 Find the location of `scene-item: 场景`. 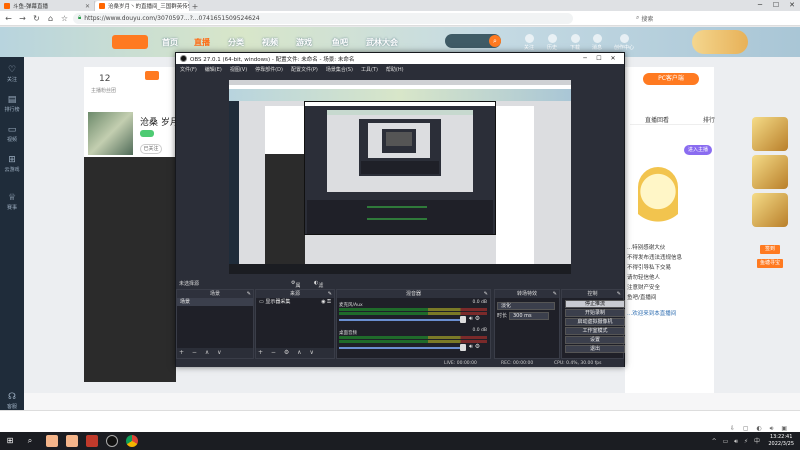

scene-item: 场景 is located at coordinates (215, 302).